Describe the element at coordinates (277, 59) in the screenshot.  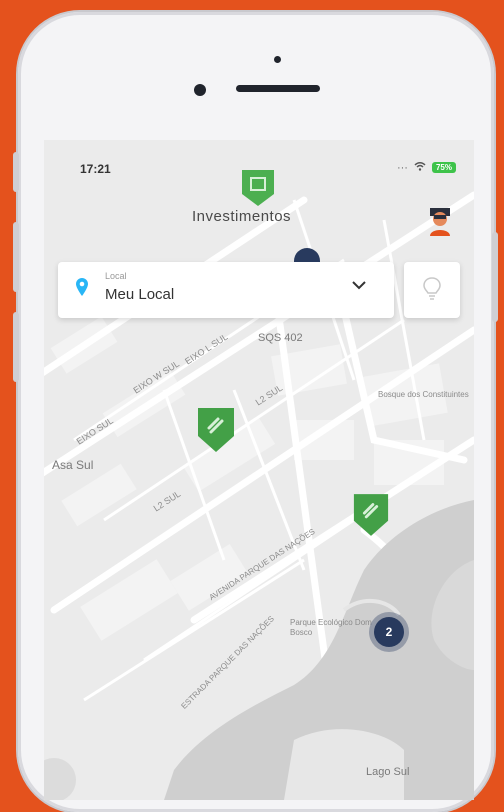
I see `proximity-sensor` at that location.